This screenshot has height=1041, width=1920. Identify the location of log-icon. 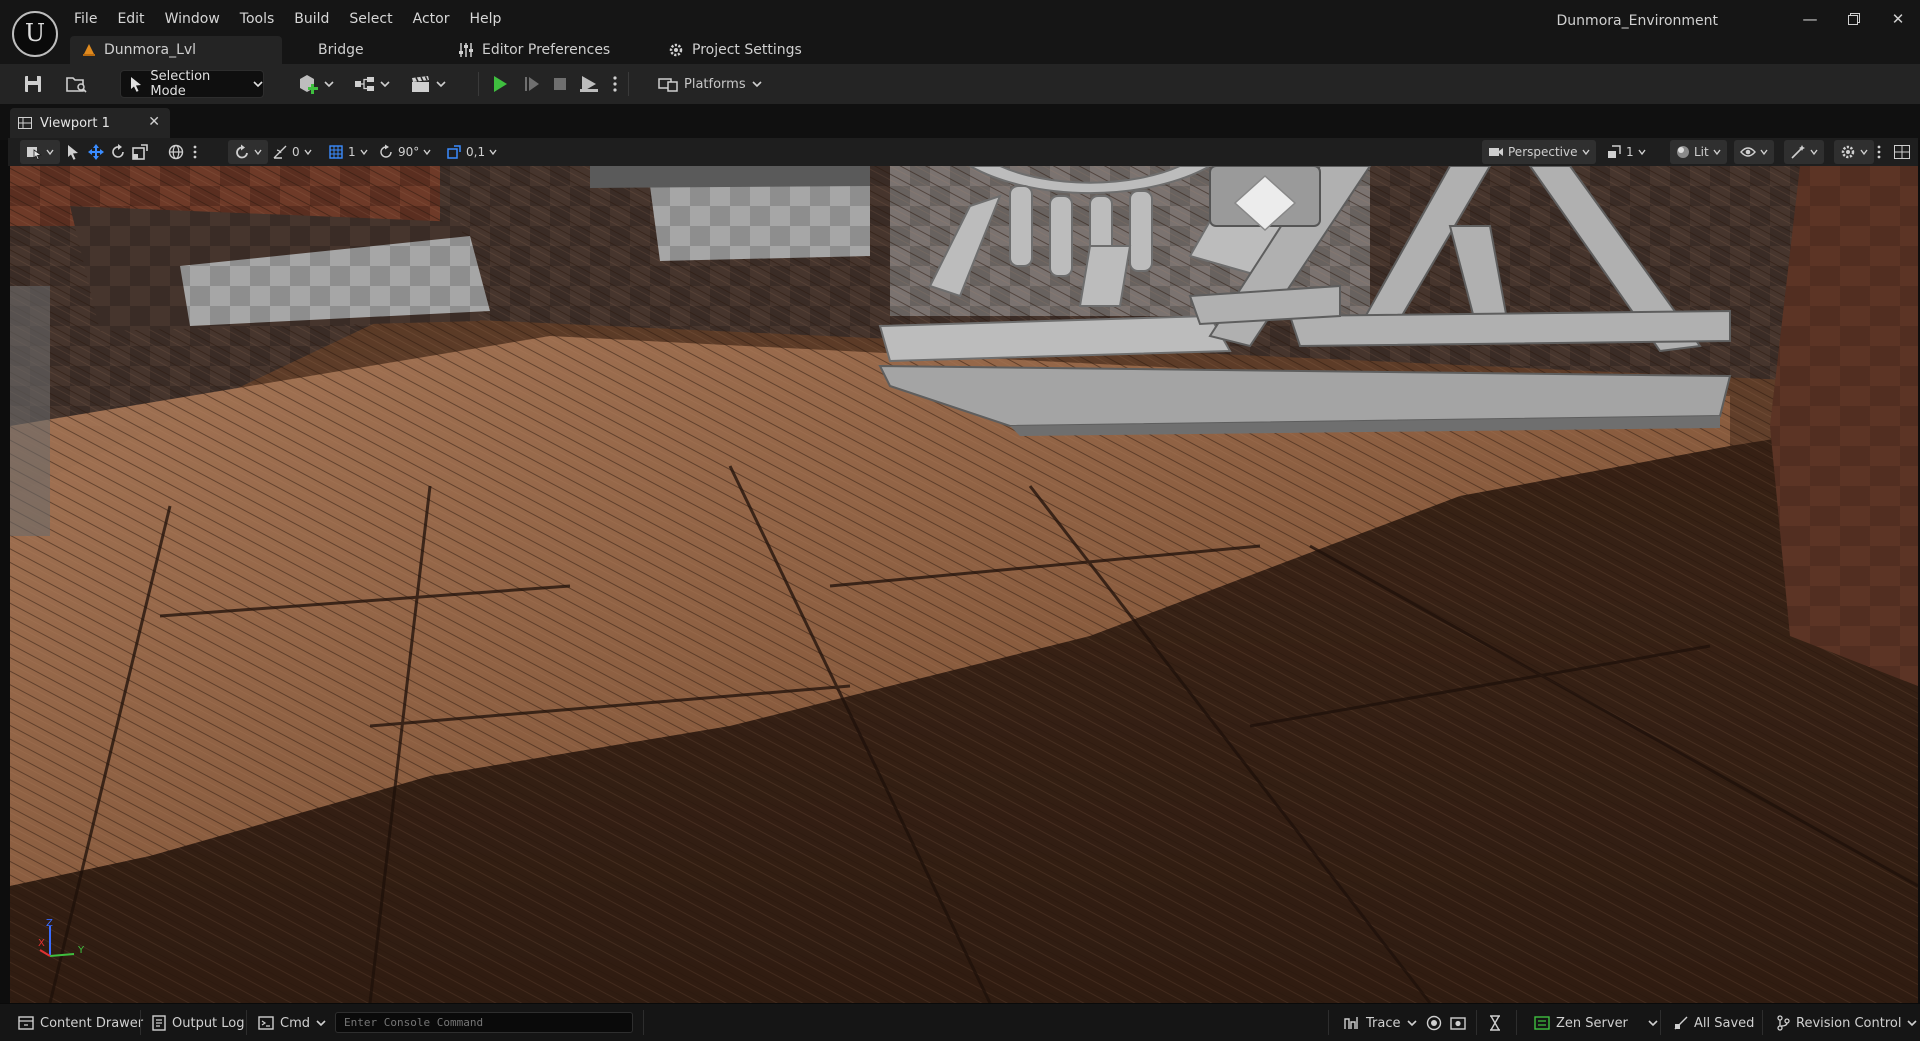
(159, 1023).